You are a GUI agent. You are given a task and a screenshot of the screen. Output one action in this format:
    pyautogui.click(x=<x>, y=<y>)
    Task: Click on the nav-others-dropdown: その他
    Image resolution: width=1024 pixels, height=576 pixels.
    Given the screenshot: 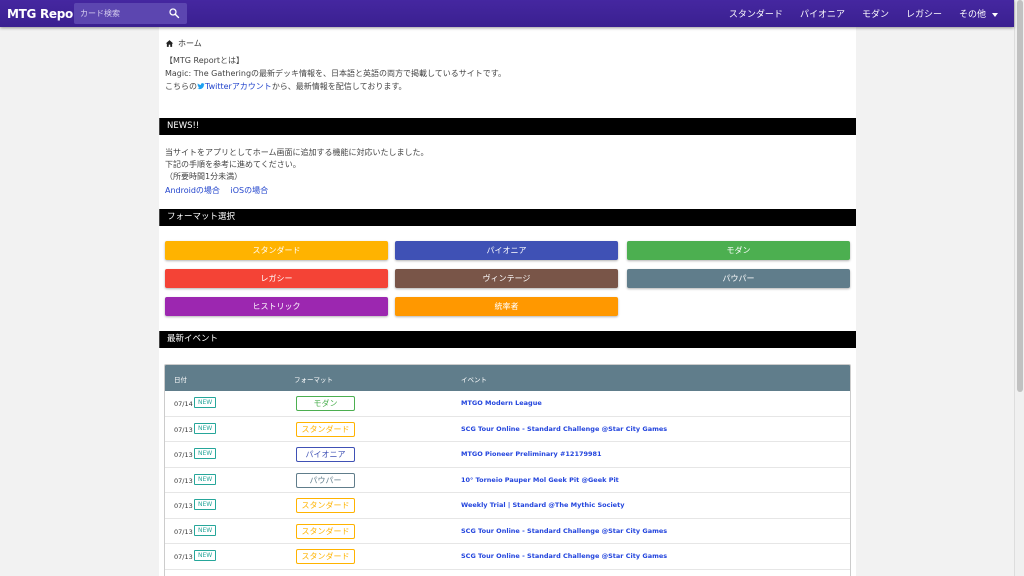 What is the action you would take?
    pyautogui.click(x=978, y=13)
    